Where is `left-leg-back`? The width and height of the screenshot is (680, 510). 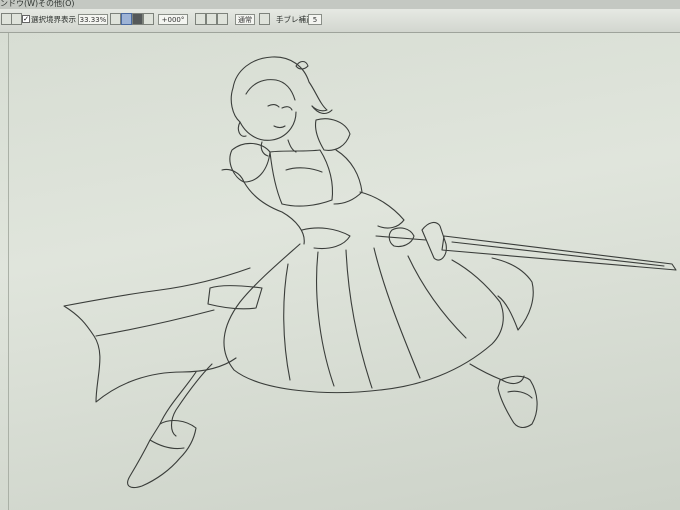
left-leg-back is located at coordinates (178, 398).